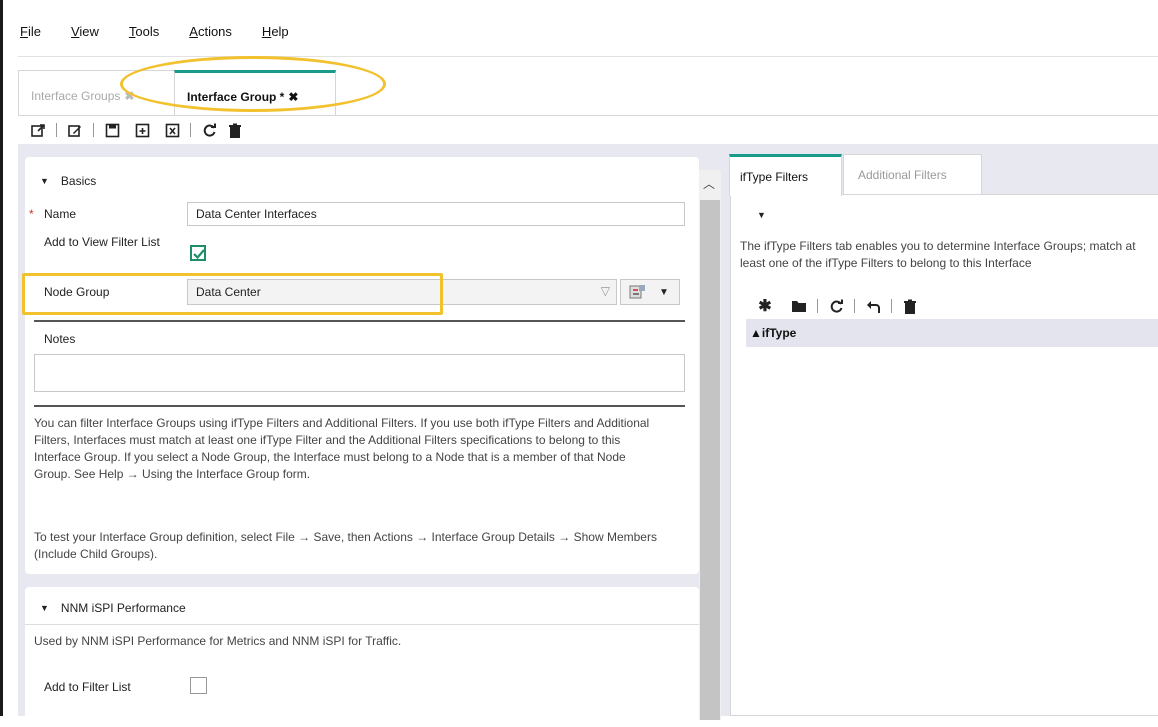 Image resolution: width=1158 pixels, height=727 pixels. Describe the element at coordinates (637, 292) in the screenshot. I see `lookup-icon` at that location.